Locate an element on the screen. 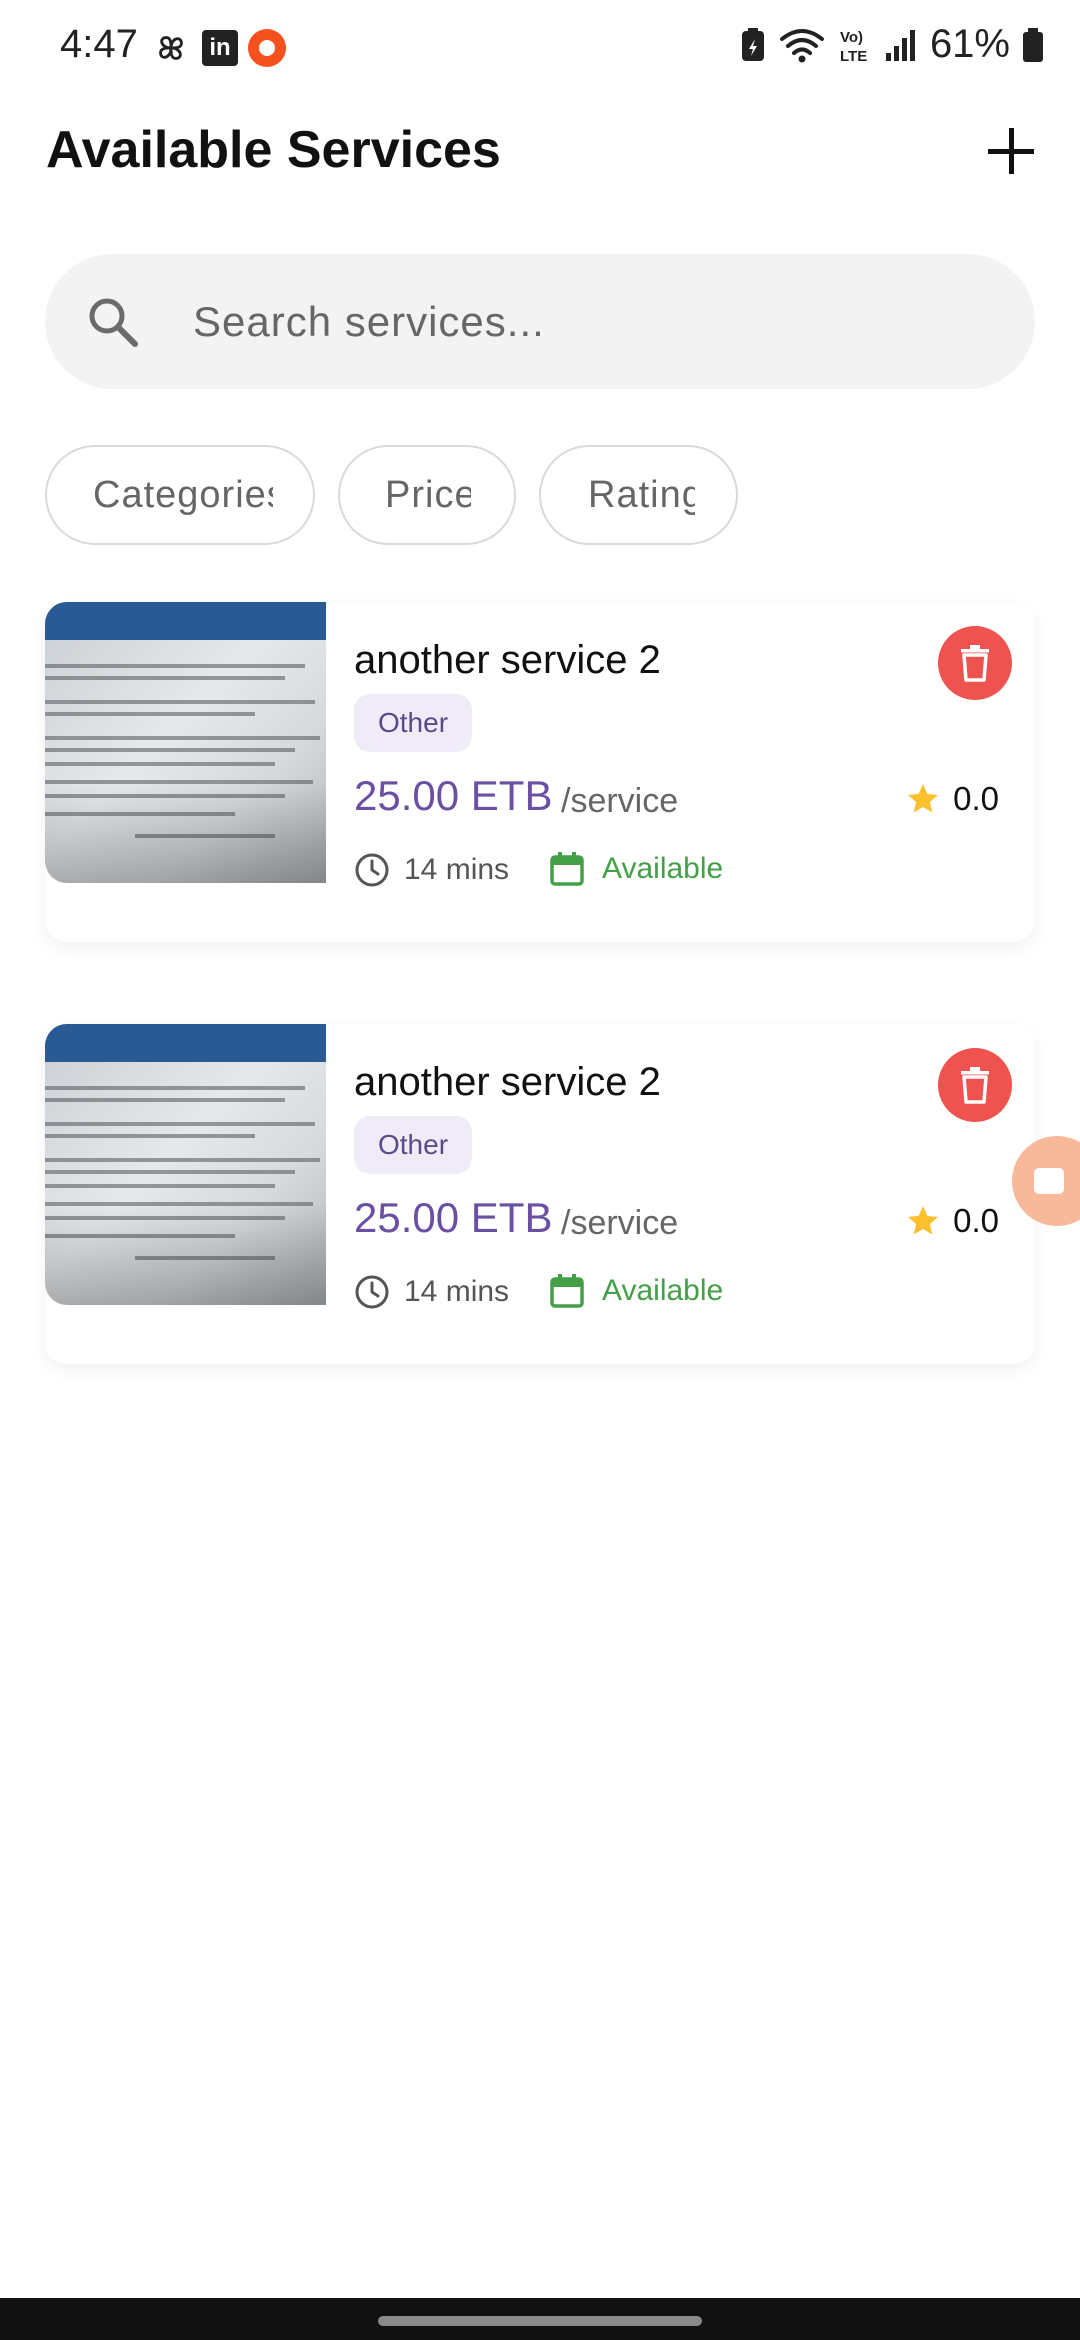 Image resolution: width=1080 pixels, height=2340 pixels. screen-recorder-icon is located at coordinates (267, 48).